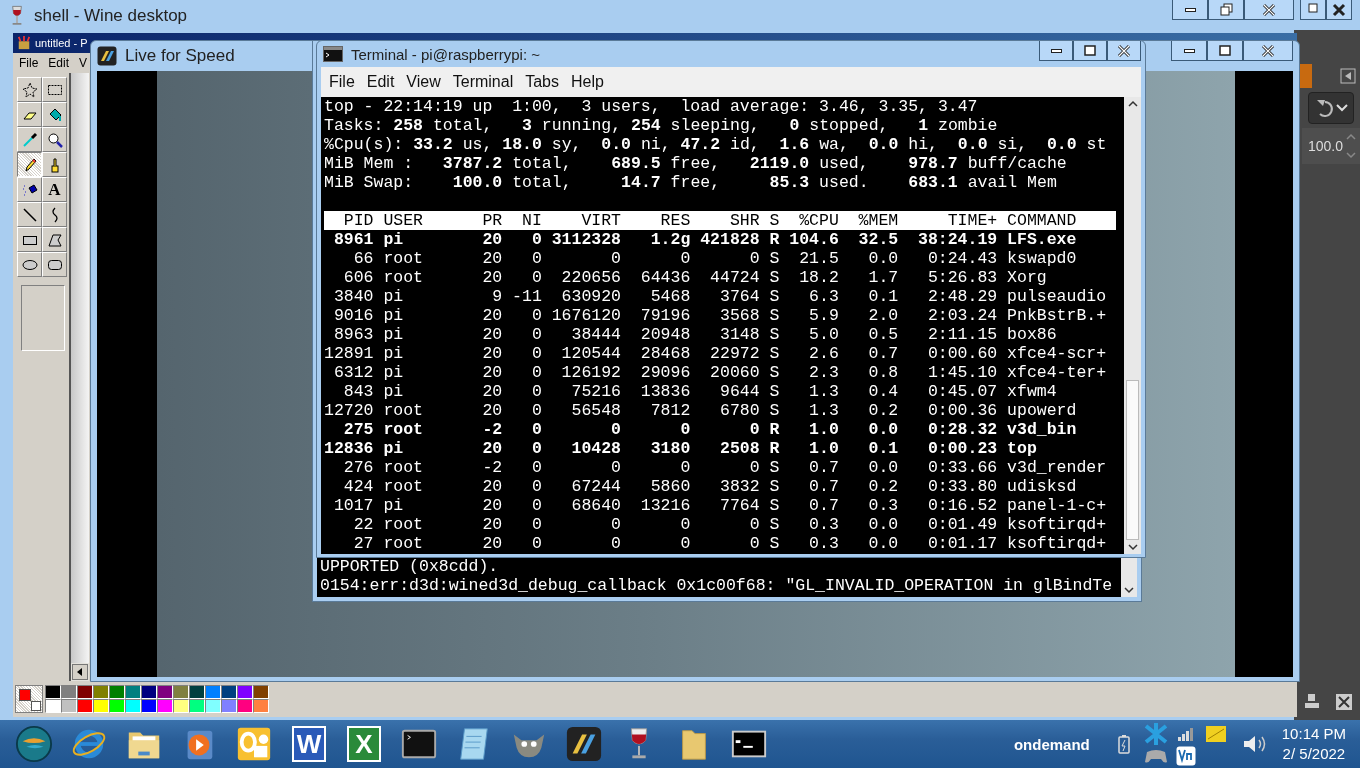 This screenshot has width=1360, height=768. I want to click on signal-icon, so click(1185, 734).